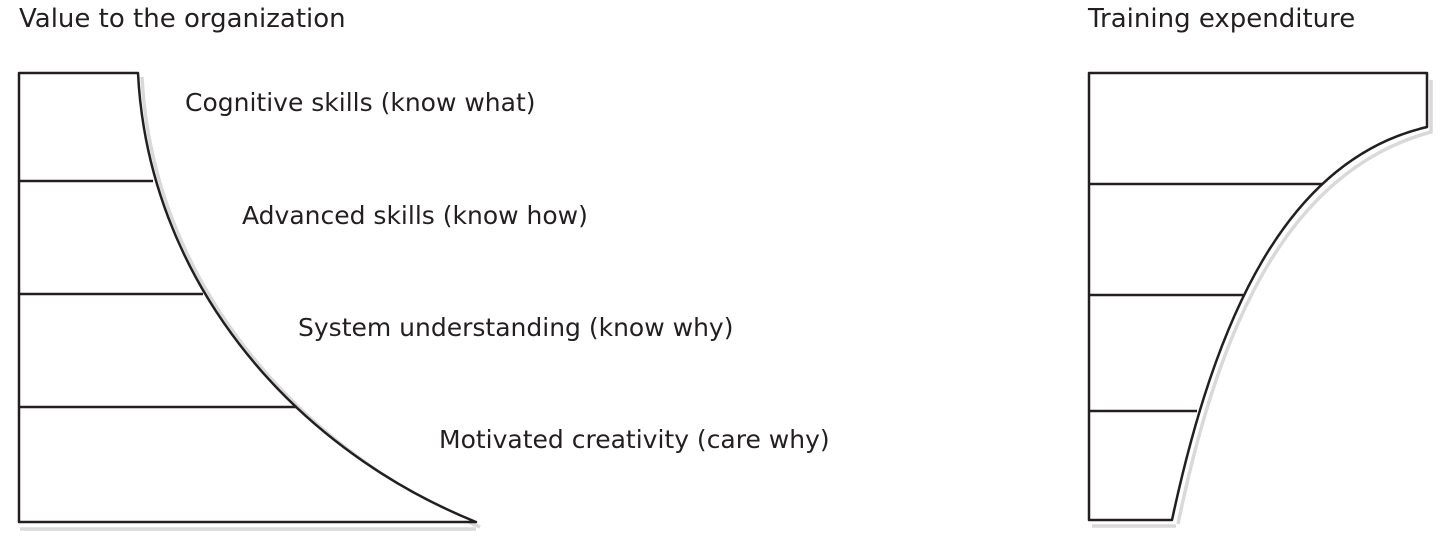 The width and height of the screenshot is (1443, 537). Describe the element at coordinates (415, 215) in the screenshot. I see `level-label-advanced: Advanced skills (know how)` at that location.